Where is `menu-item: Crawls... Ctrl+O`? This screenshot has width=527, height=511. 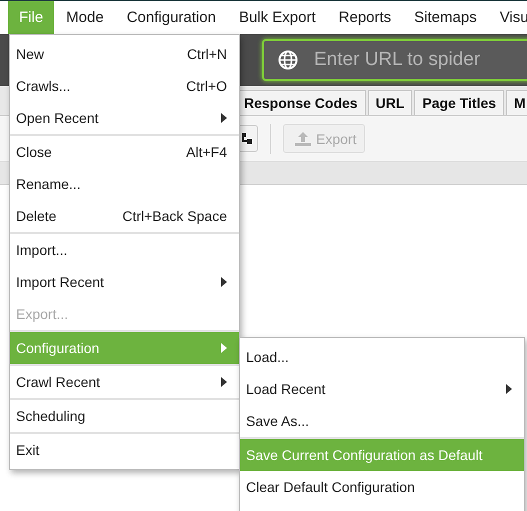 menu-item: Crawls... Ctrl+O is located at coordinates (124, 86).